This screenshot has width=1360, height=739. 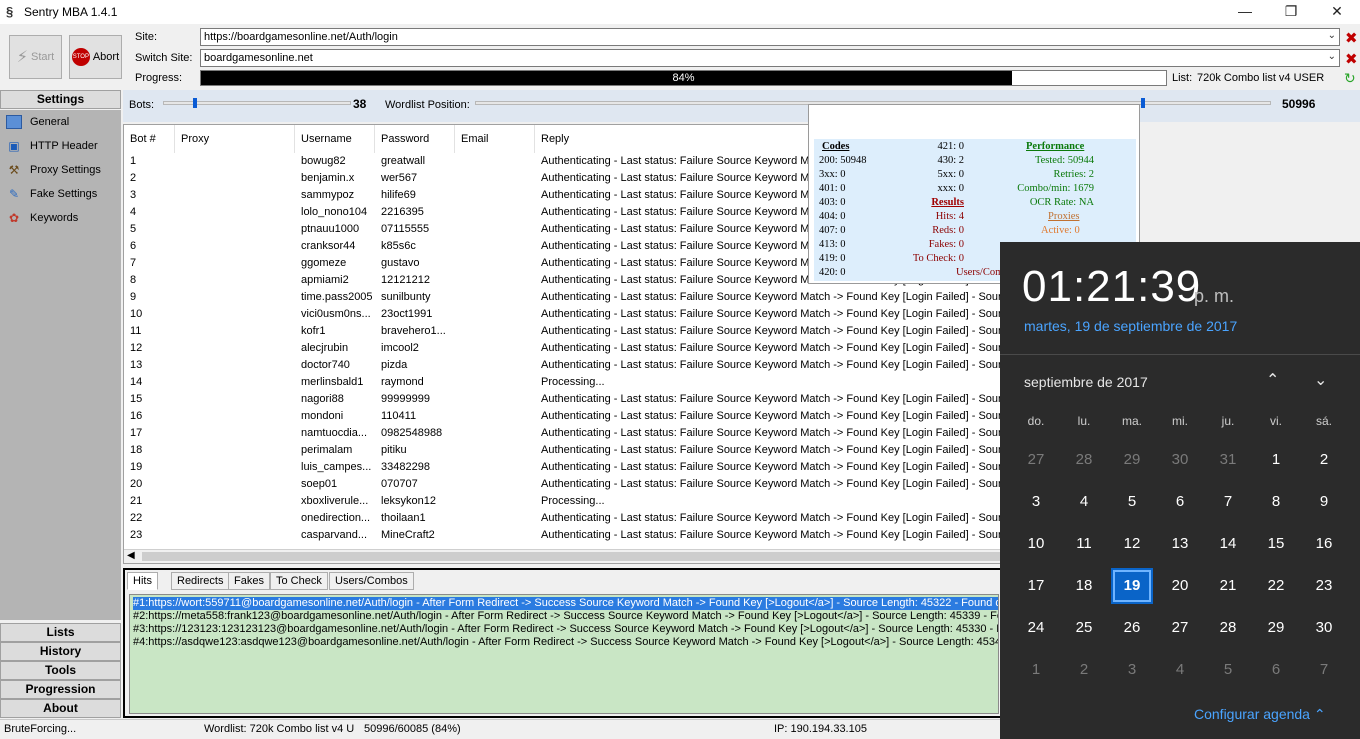 I want to click on calendar-month-title: septiembre de 2017, so click(x=1086, y=382).